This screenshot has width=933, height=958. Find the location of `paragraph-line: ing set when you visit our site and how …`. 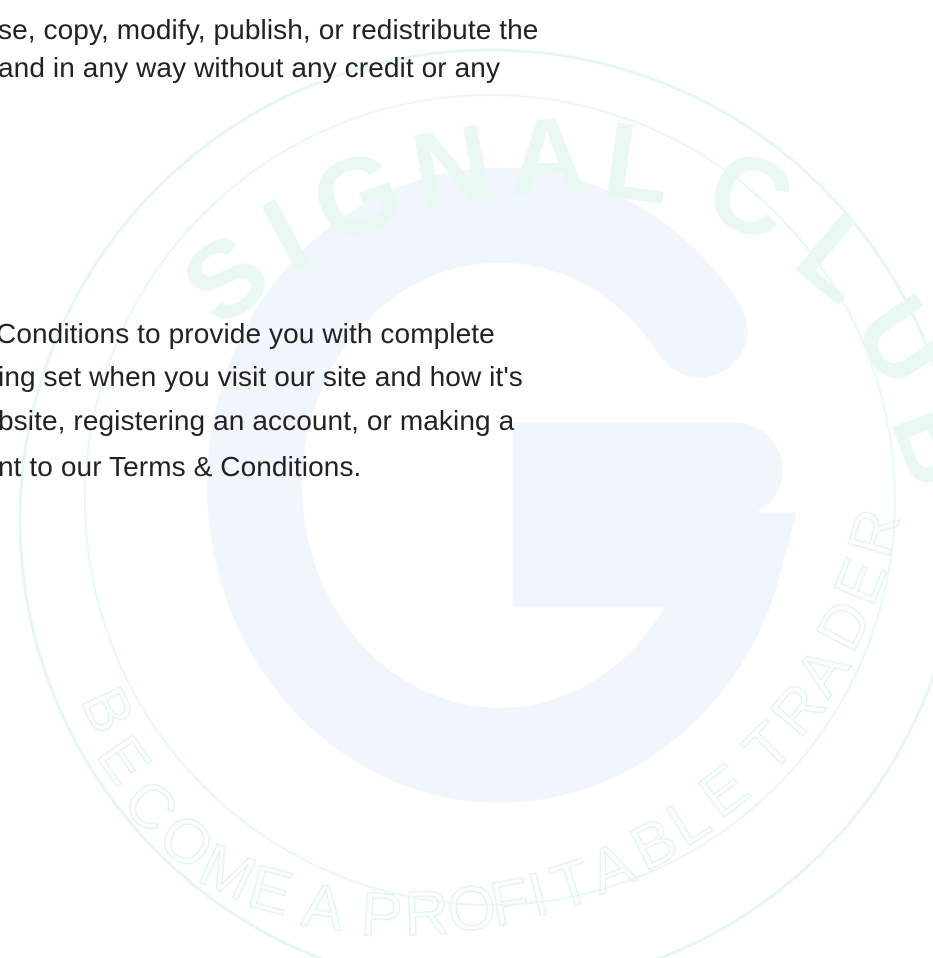

paragraph-line: ing set when you visit our site and how … is located at coordinates (261, 376).